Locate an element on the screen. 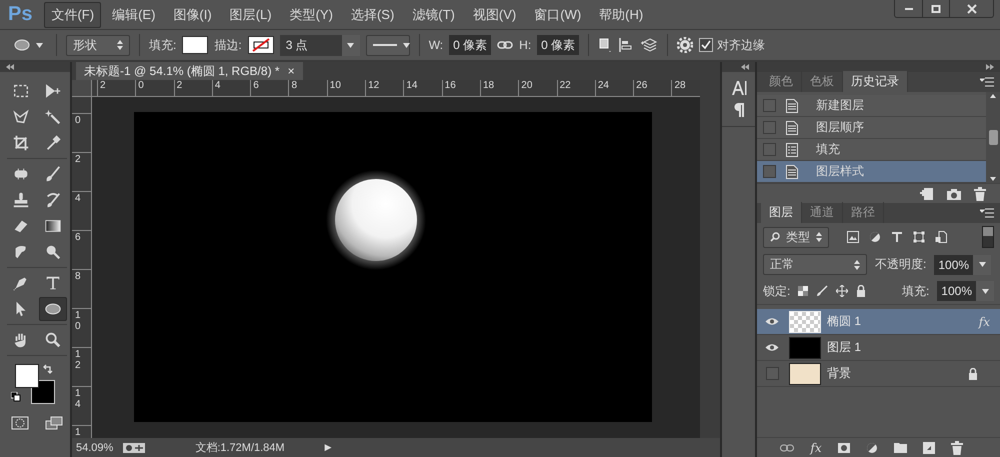  align-edges-checkbox is located at coordinates (706, 45).